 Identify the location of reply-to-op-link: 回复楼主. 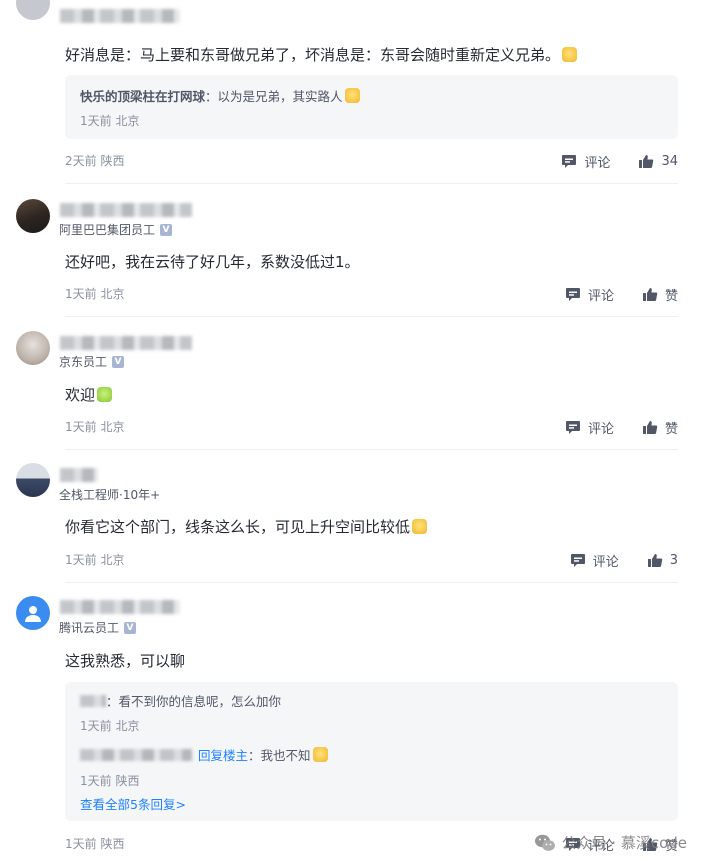
(223, 755).